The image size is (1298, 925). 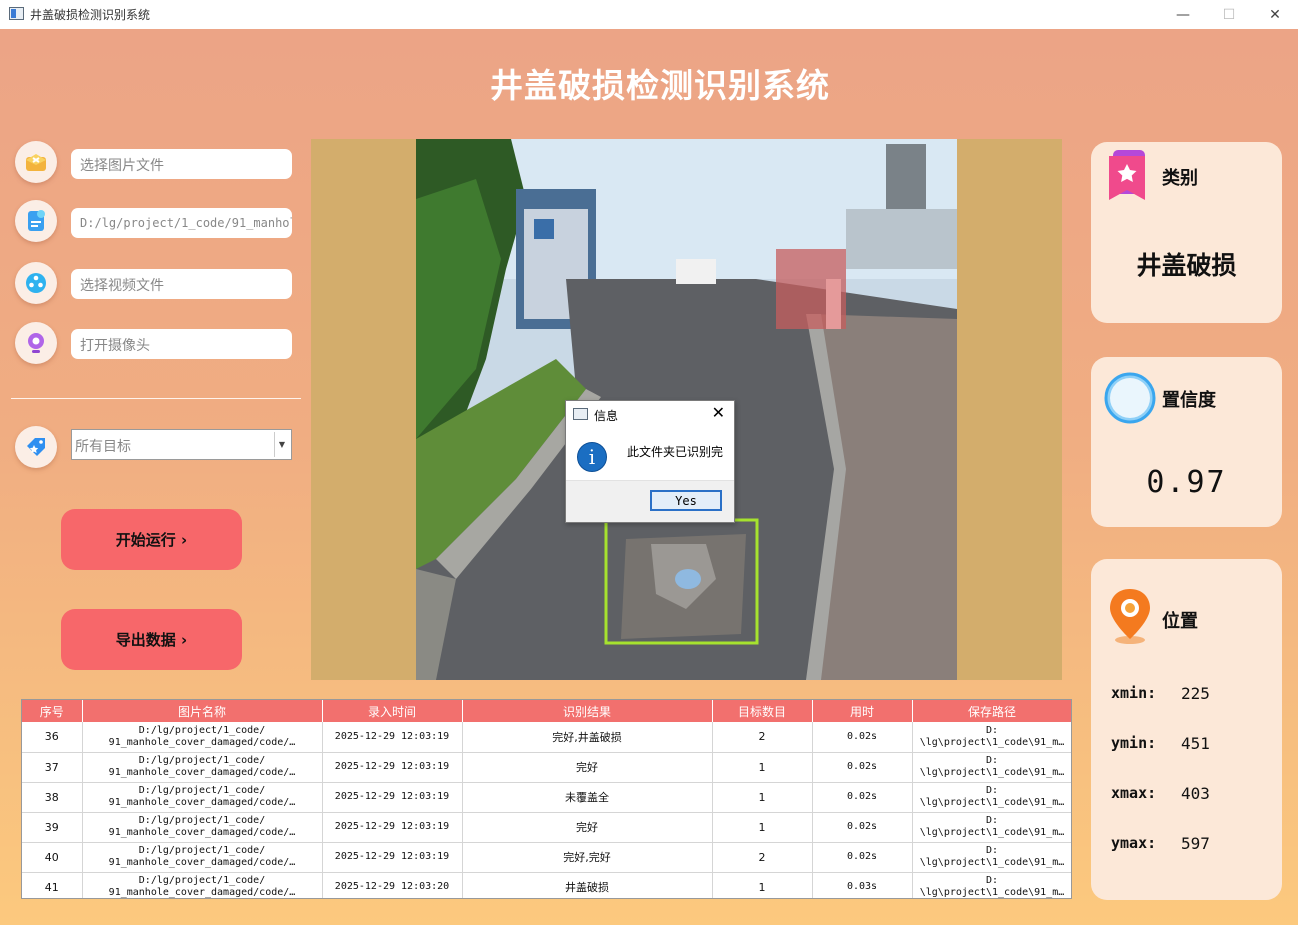 What do you see at coordinates (1134, 843) in the screenshot?
I see `ymax-label: ymax:` at bounding box center [1134, 843].